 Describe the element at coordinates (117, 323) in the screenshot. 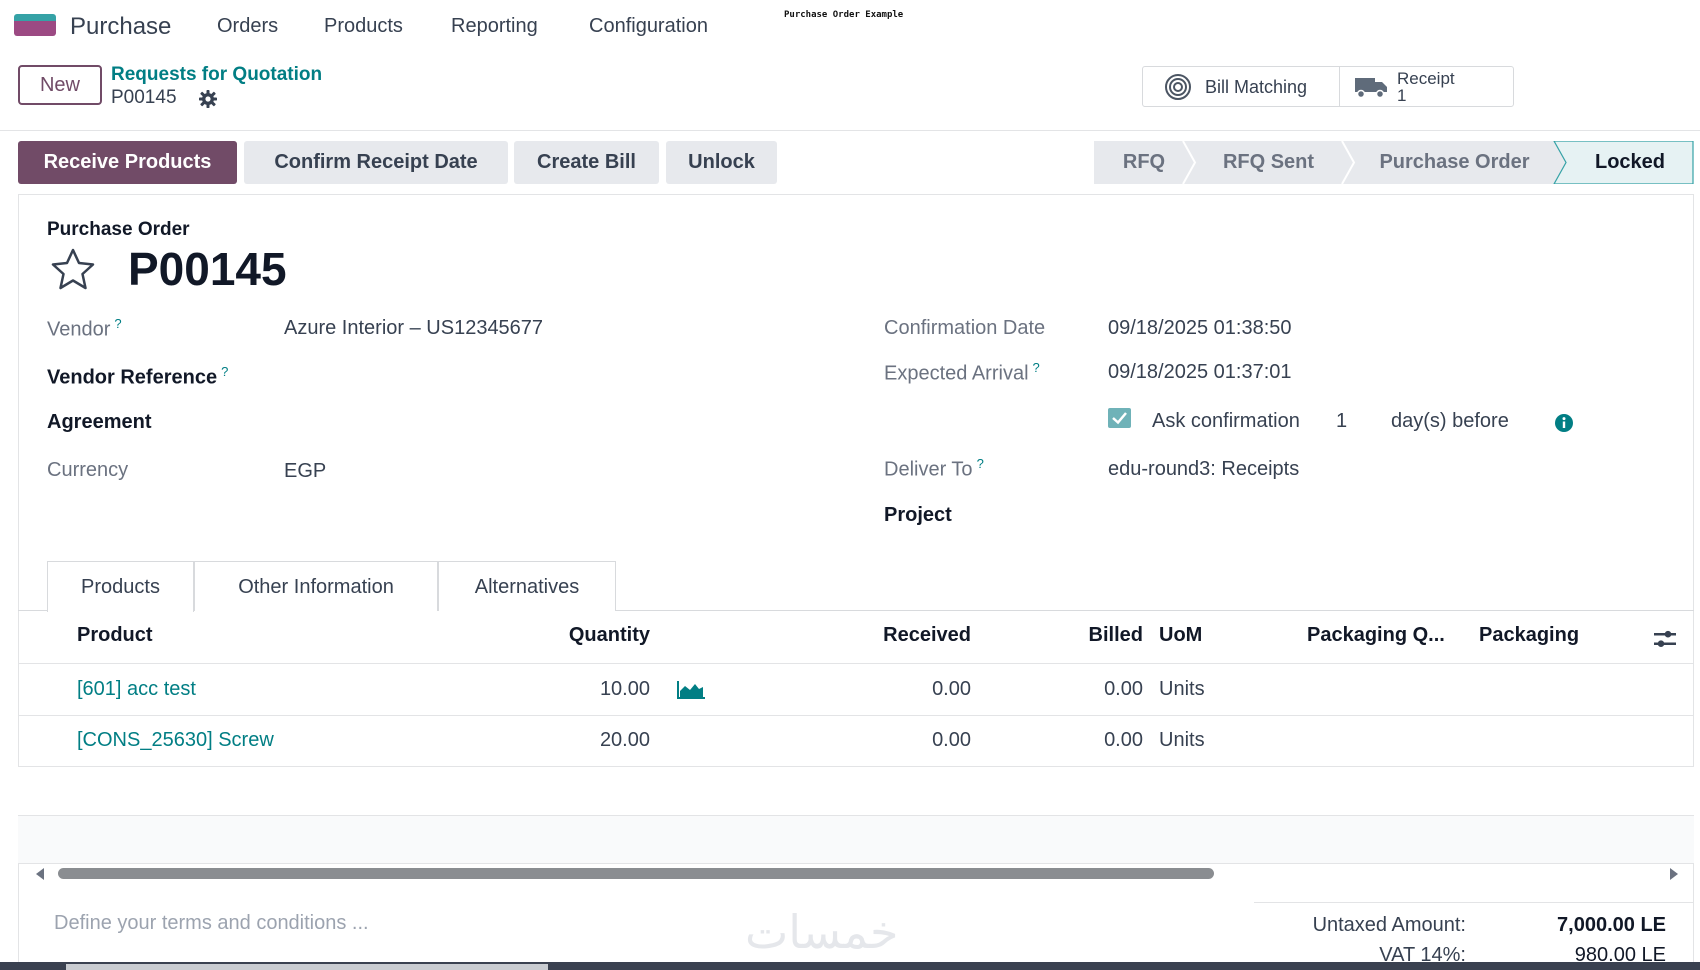

I see `vendor-help-icon: ?` at that location.